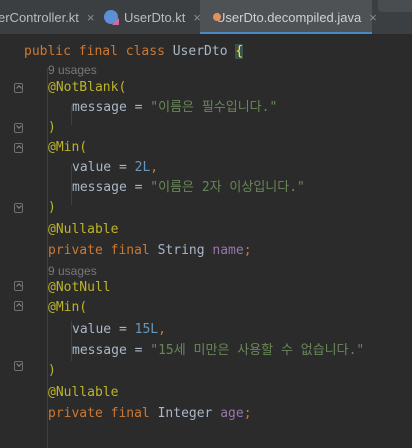 The image size is (412, 448). What do you see at coordinates (87, 87) in the screenshot?
I see `code-line-annotation-notblank: @NotBlank(` at bounding box center [87, 87].